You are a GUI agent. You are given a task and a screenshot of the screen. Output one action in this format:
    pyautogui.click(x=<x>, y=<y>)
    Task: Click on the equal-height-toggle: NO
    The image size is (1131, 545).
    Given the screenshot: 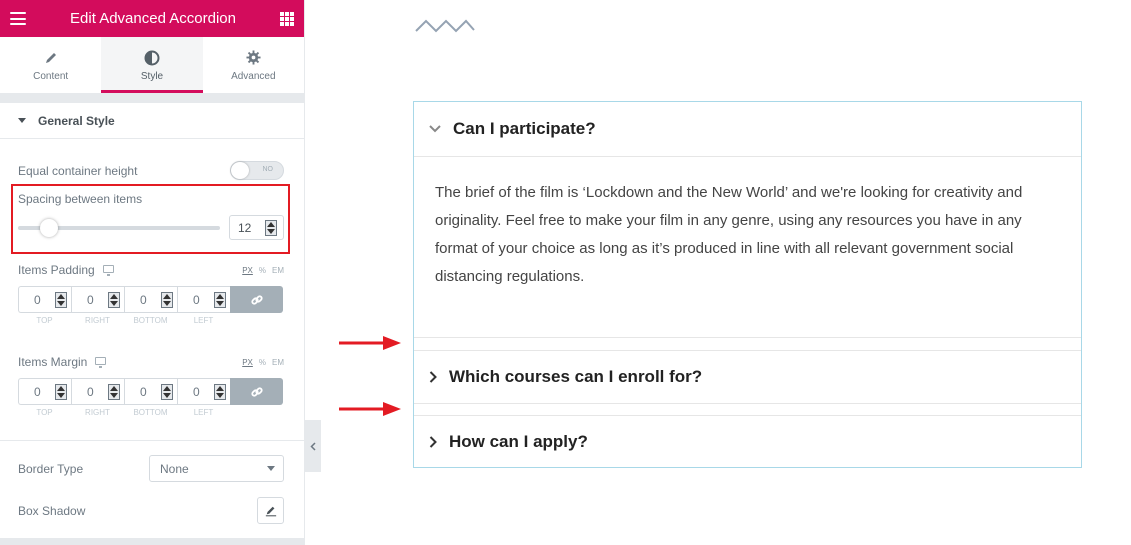 What is the action you would take?
    pyautogui.click(x=257, y=170)
    